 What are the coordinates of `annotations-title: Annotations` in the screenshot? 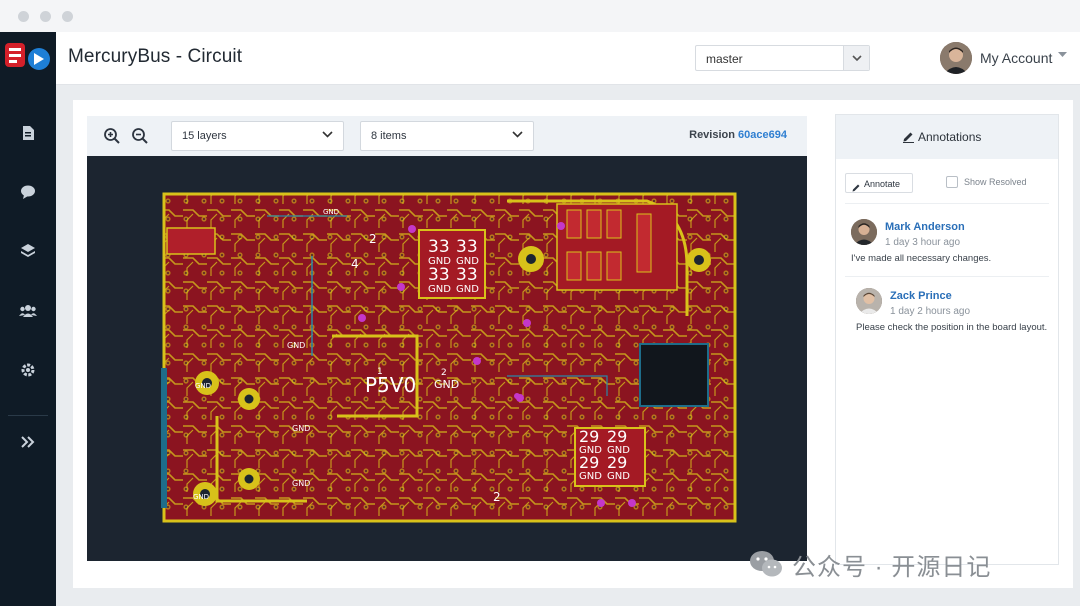 It's located at (950, 137).